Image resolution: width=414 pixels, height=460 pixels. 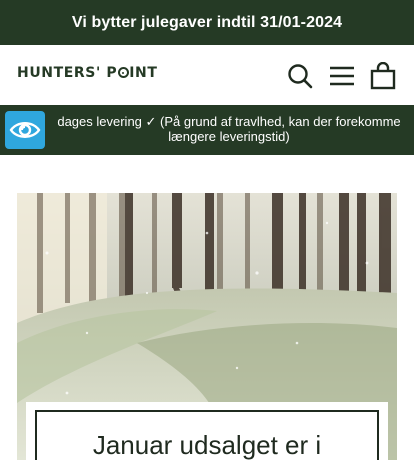 I want to click on logo-o-ring-icon, so click(x=123, y=72).